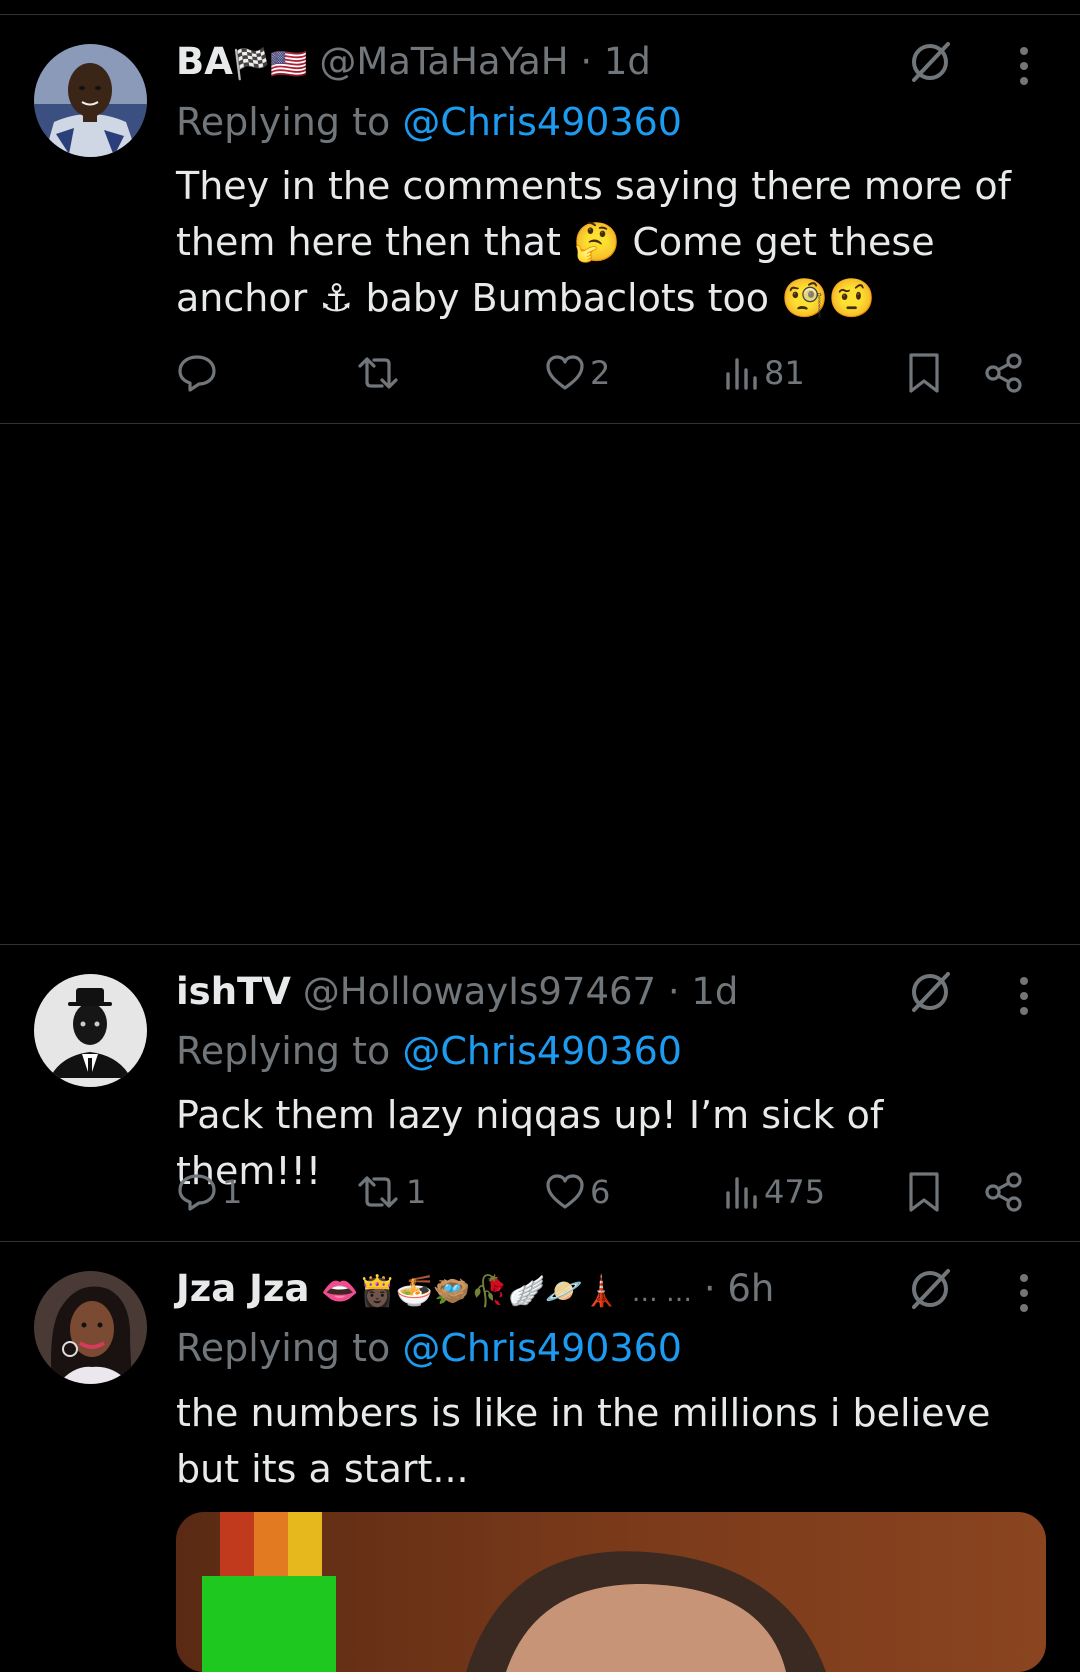  I want to click on tweet-header: Jza Jza 👄👸🏿🍜🪺🥀🪽🪐🗼 … … · 6h, so click(475, 1289).